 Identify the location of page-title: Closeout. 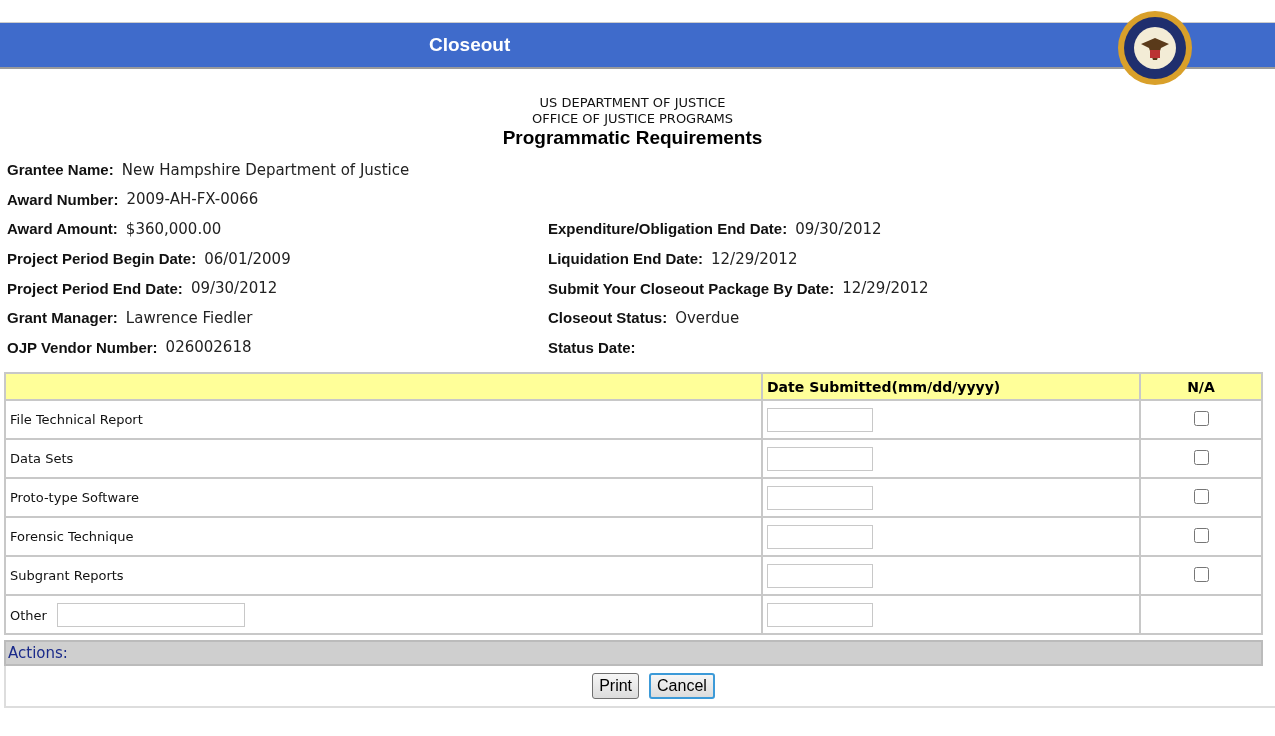
(470, 45).